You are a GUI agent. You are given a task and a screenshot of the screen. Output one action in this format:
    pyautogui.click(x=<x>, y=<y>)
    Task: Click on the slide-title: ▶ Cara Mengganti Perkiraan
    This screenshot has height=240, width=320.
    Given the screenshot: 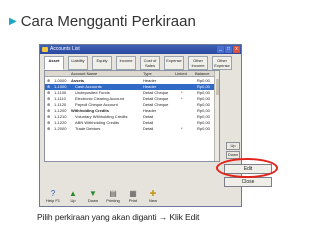 What is the action you would take?
    pyautogui.click(x=102, y=21)
    